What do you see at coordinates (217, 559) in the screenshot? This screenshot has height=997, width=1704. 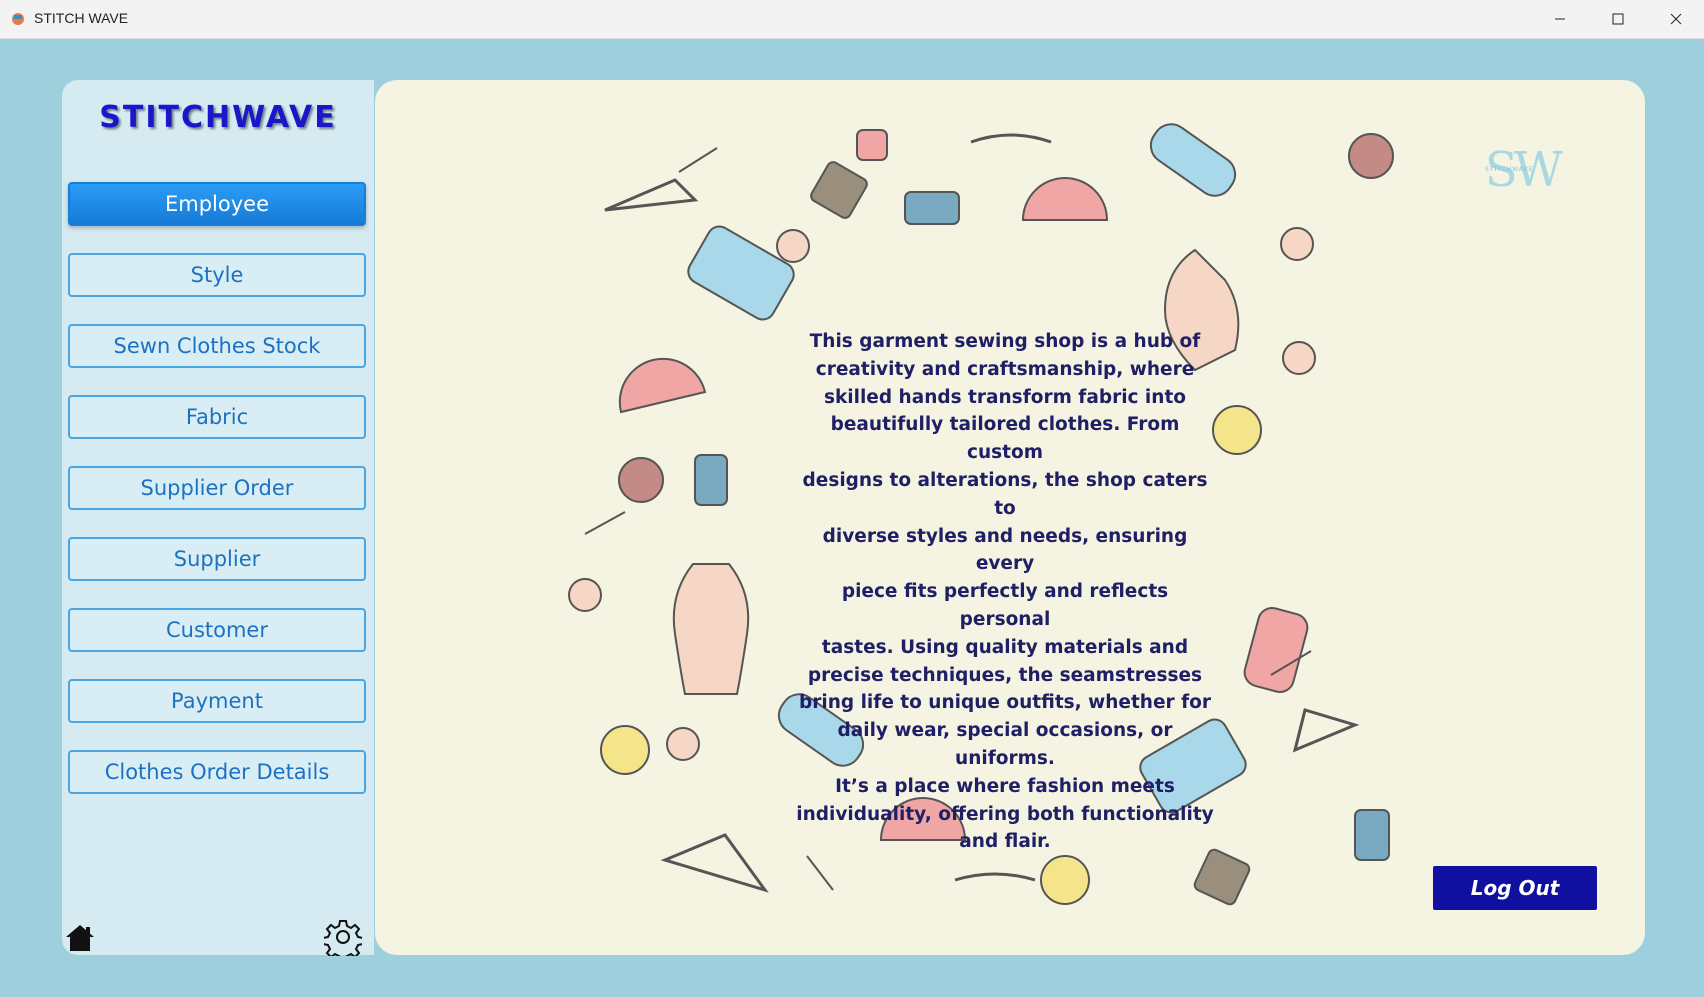 I see `nav-supplier-button: Supplier` at bounding box center [217, 559].